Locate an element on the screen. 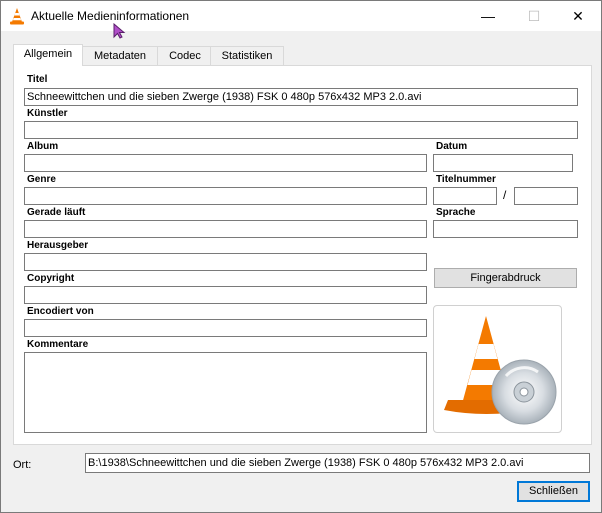 The height and width of the screenshot is (513, 602). gerade-laeuft-label: Gerade läuft is located at coordinates (56, 212).